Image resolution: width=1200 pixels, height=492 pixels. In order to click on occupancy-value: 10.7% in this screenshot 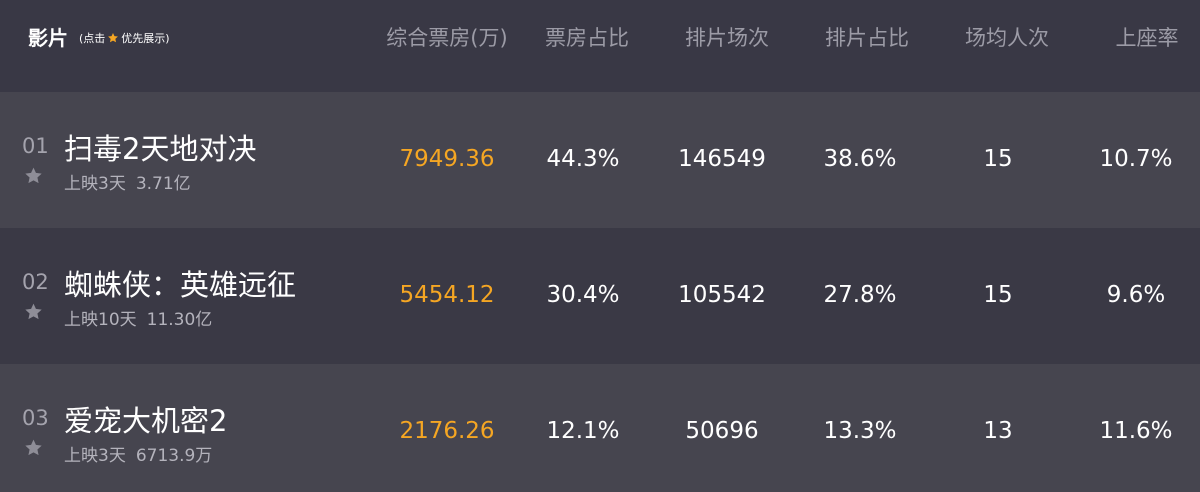, I will do `click(1136, 159)`.